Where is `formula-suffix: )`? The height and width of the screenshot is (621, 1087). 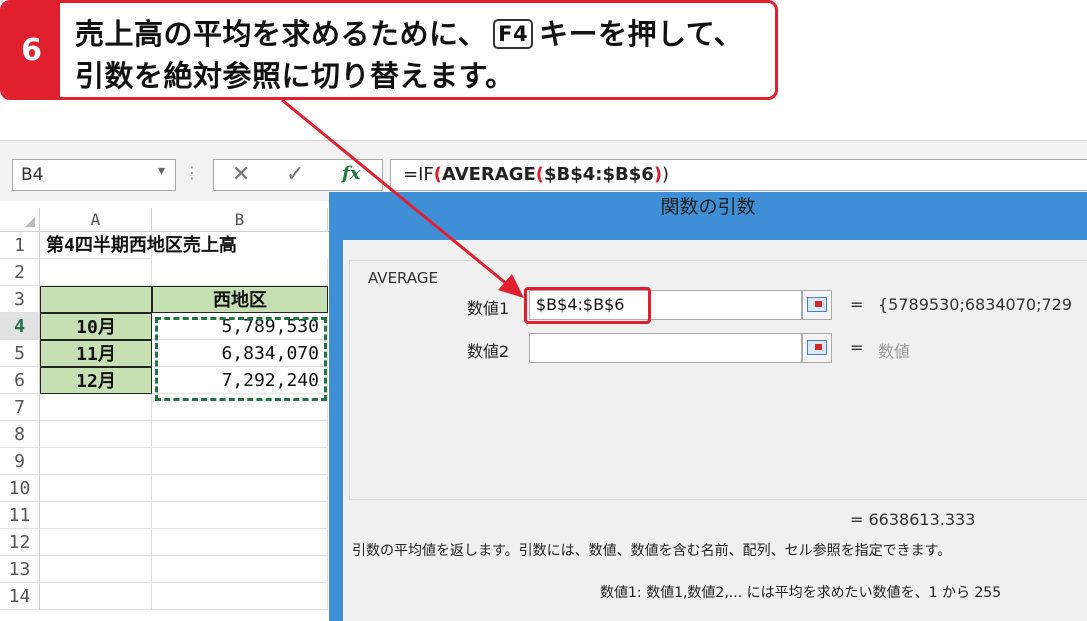
formula-suffix: ) is located at coordinates (666, 174).